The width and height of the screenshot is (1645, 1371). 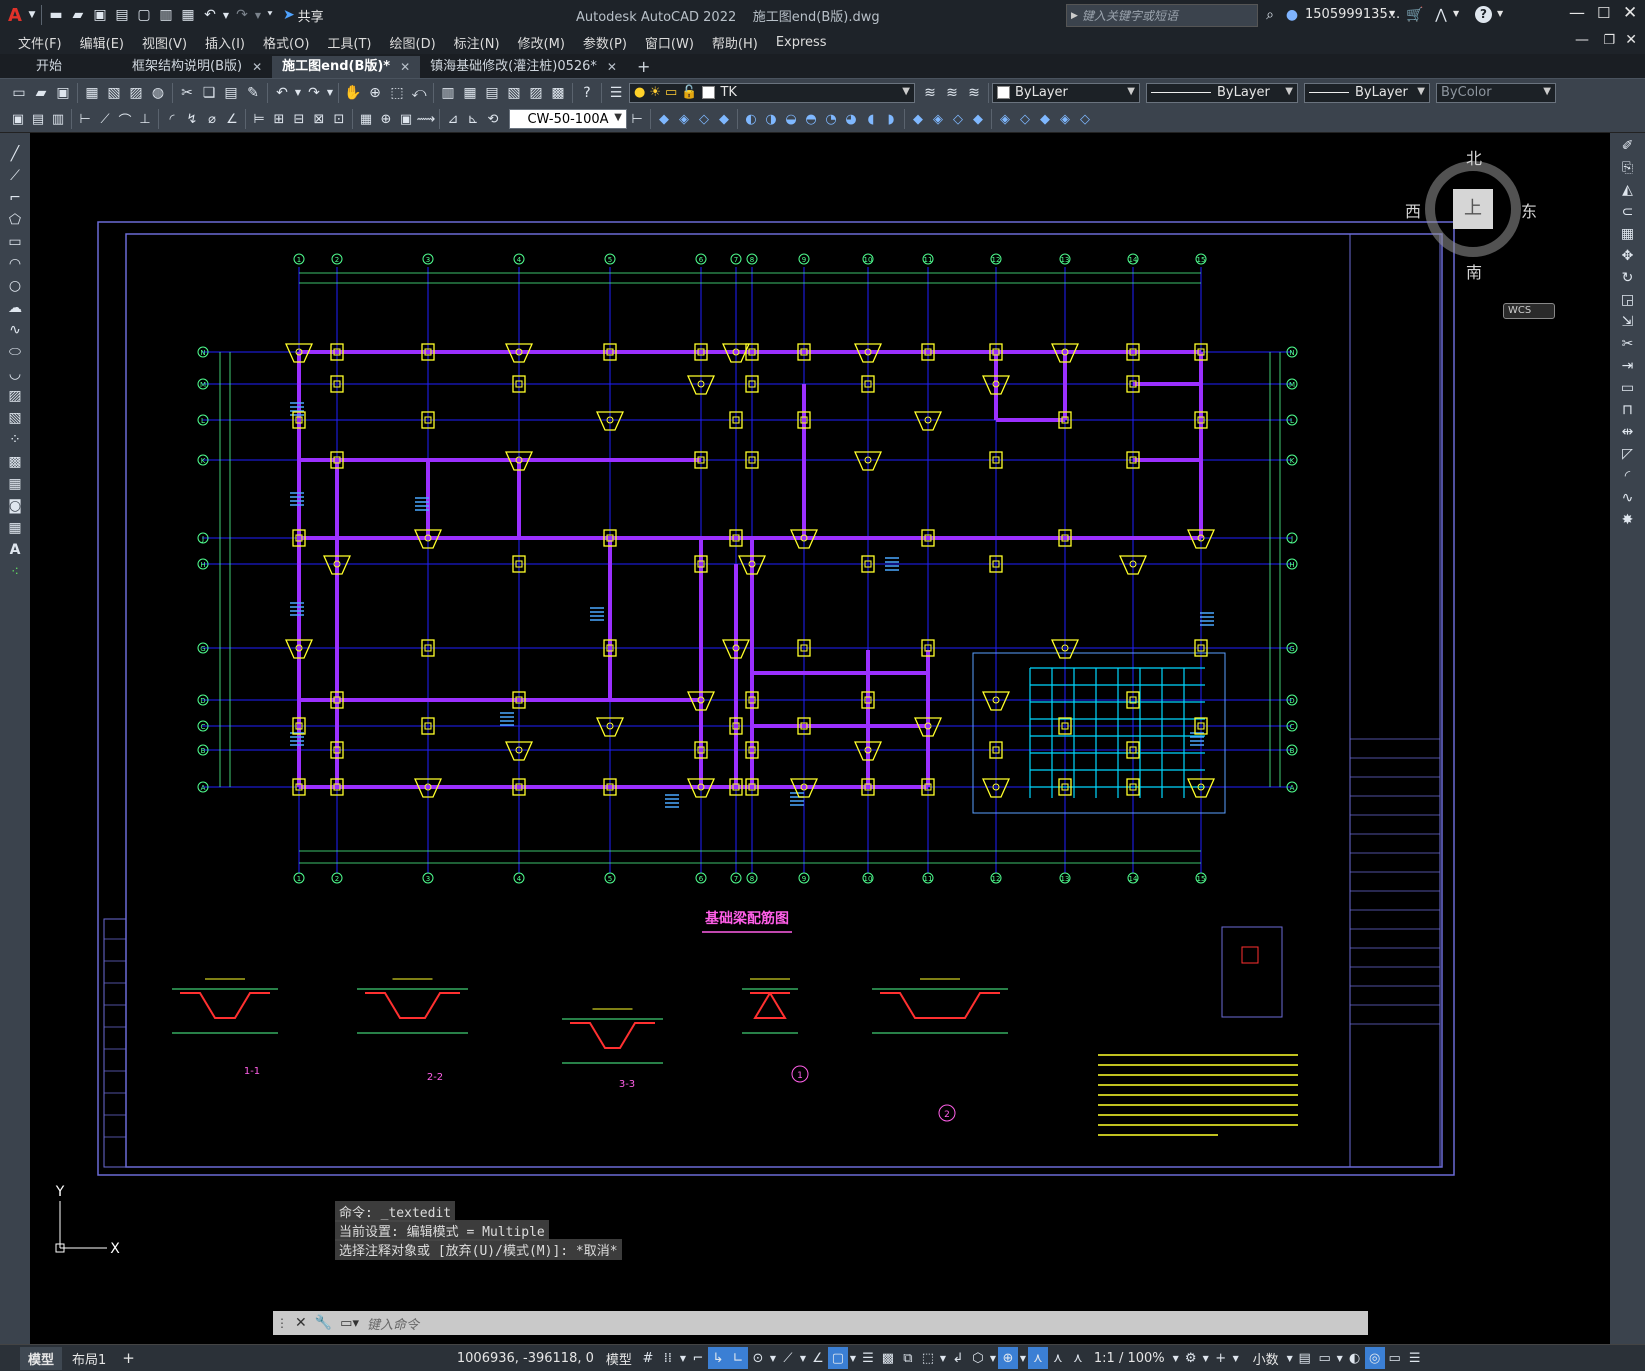 I want to click on selection-filter-icon: ⬡, so click(x=978, y=1358).